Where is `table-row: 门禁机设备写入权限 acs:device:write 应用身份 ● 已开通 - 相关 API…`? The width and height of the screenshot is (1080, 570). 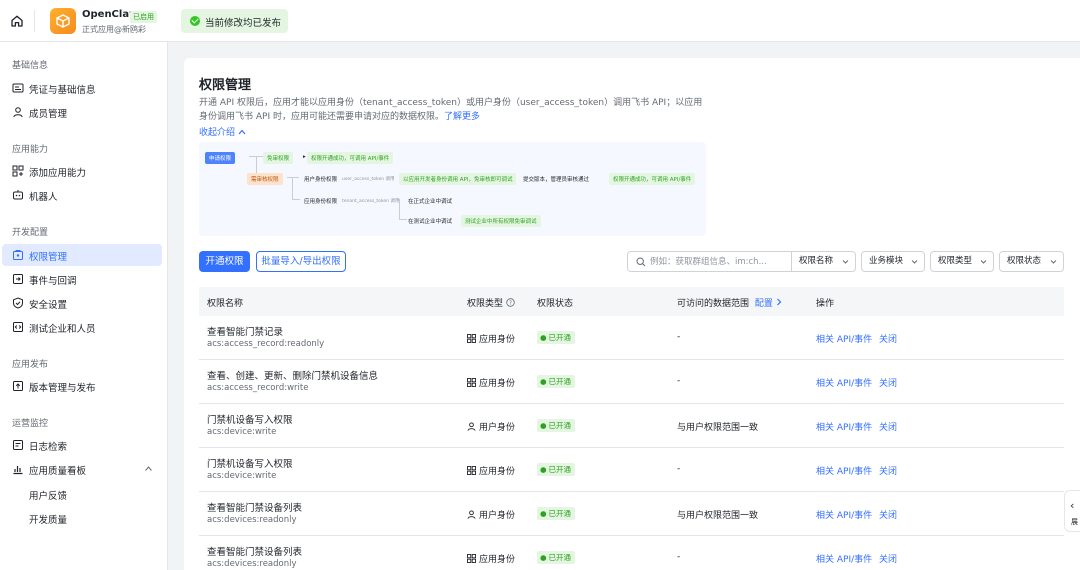
table-row: 门禁机设备写入权限 acs:device:write 应用身份 ● 已开通 - 相关 API… is located at coordinates (631, 470).